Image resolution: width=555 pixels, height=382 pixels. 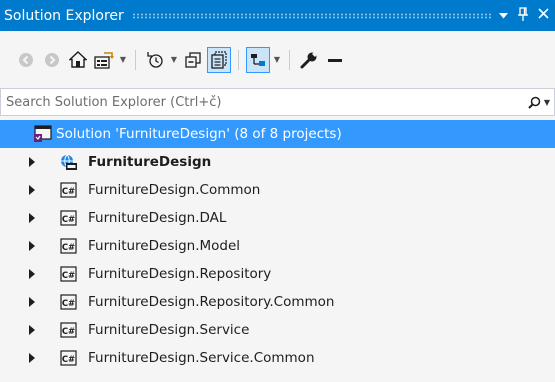 I want to click on tree-item-project: C# FurnitureDesign.Repository, so click(x=277, y=274).